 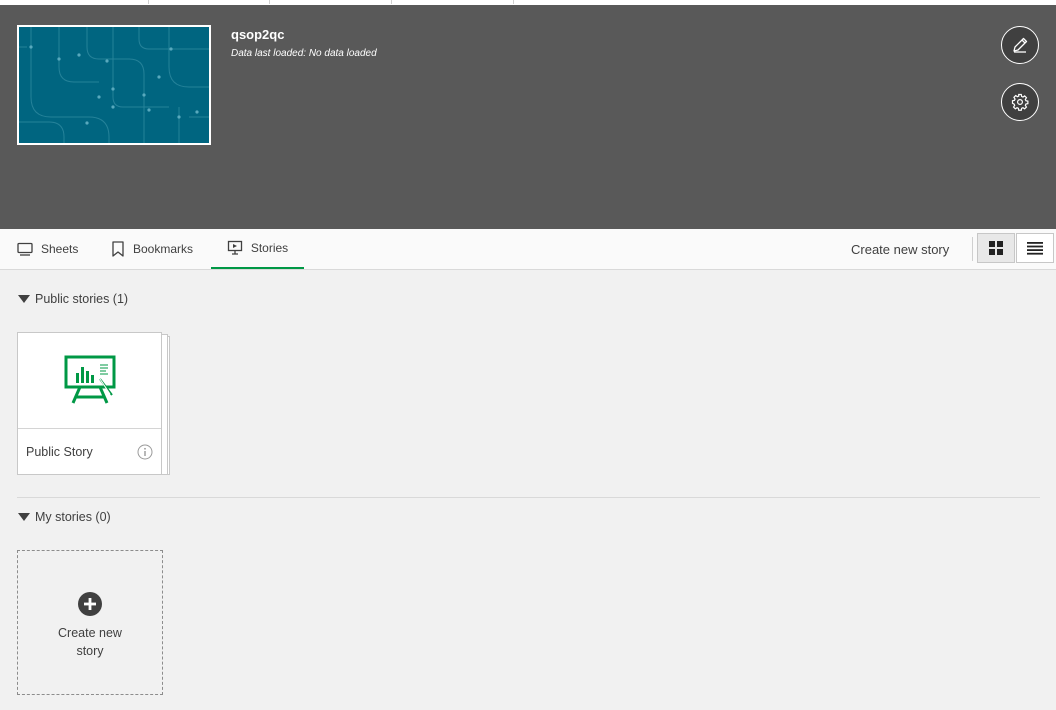 I want to click on grid-view-button, so click(x=996, y=248).